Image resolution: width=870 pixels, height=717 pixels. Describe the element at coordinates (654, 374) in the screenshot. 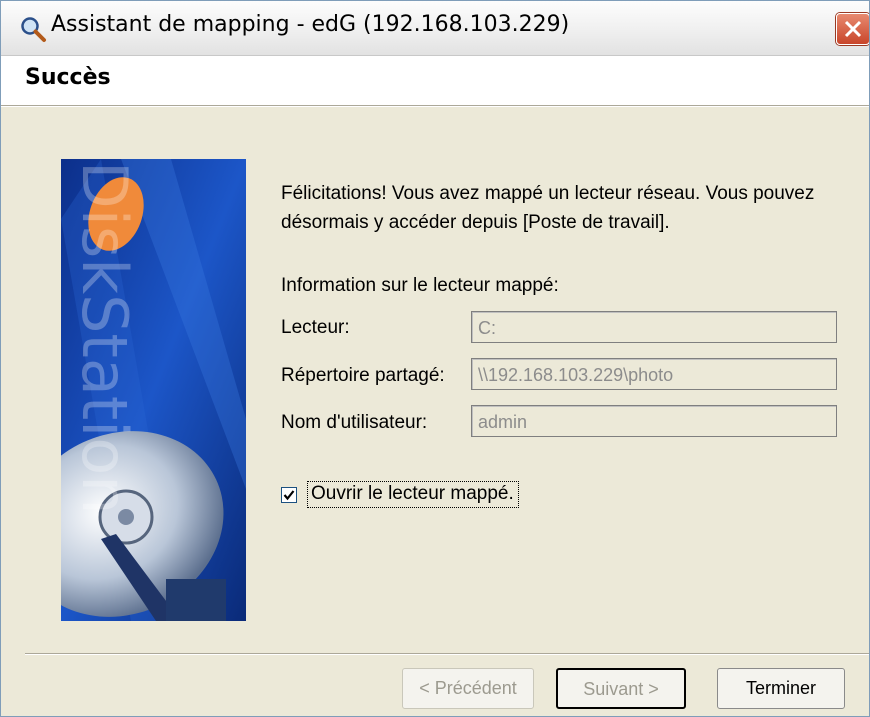

I see `shared-folder-field: \\192.168.103.229\photo` at that location.